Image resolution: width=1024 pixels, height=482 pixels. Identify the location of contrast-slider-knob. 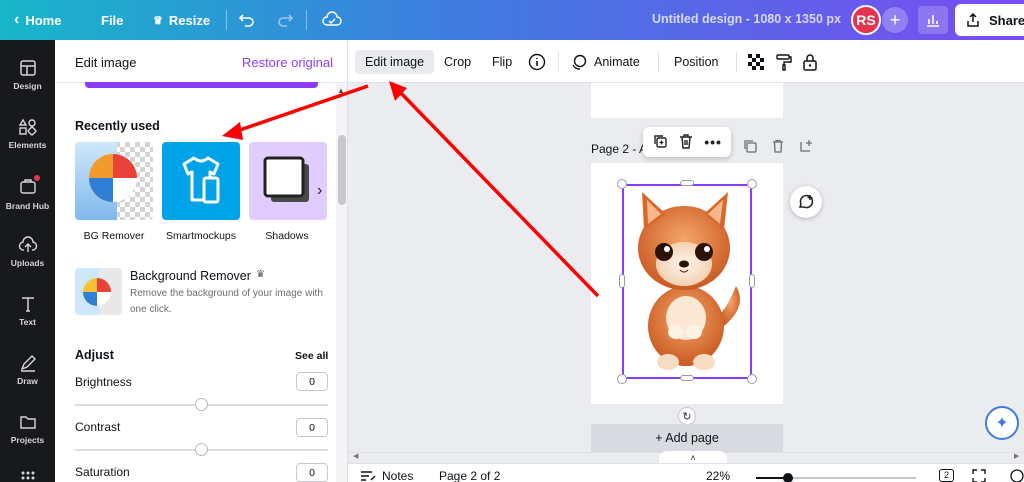
(201, 449).